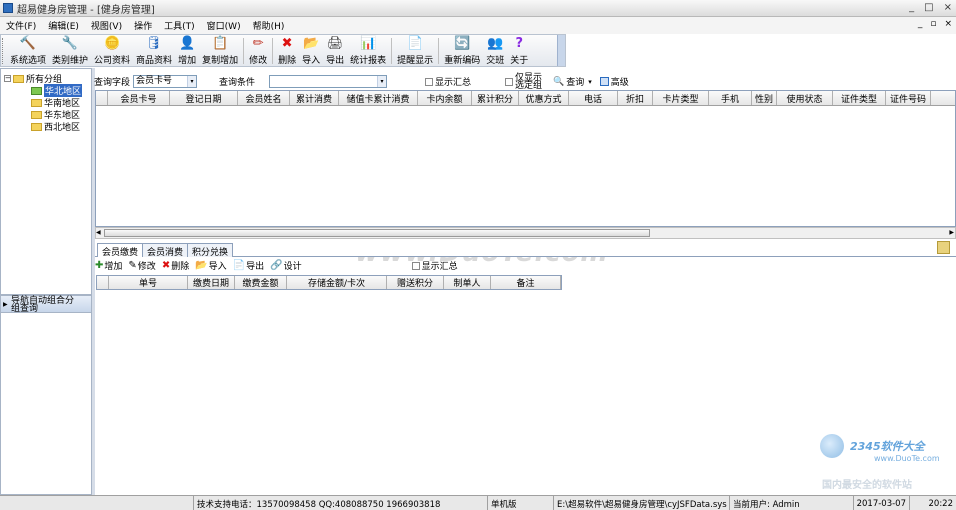 This screenshot has width=956, height=510. Describe the element at coordinates (933, 24) in the screenshot. I see `mdi-restore-button: ▫` at that location.